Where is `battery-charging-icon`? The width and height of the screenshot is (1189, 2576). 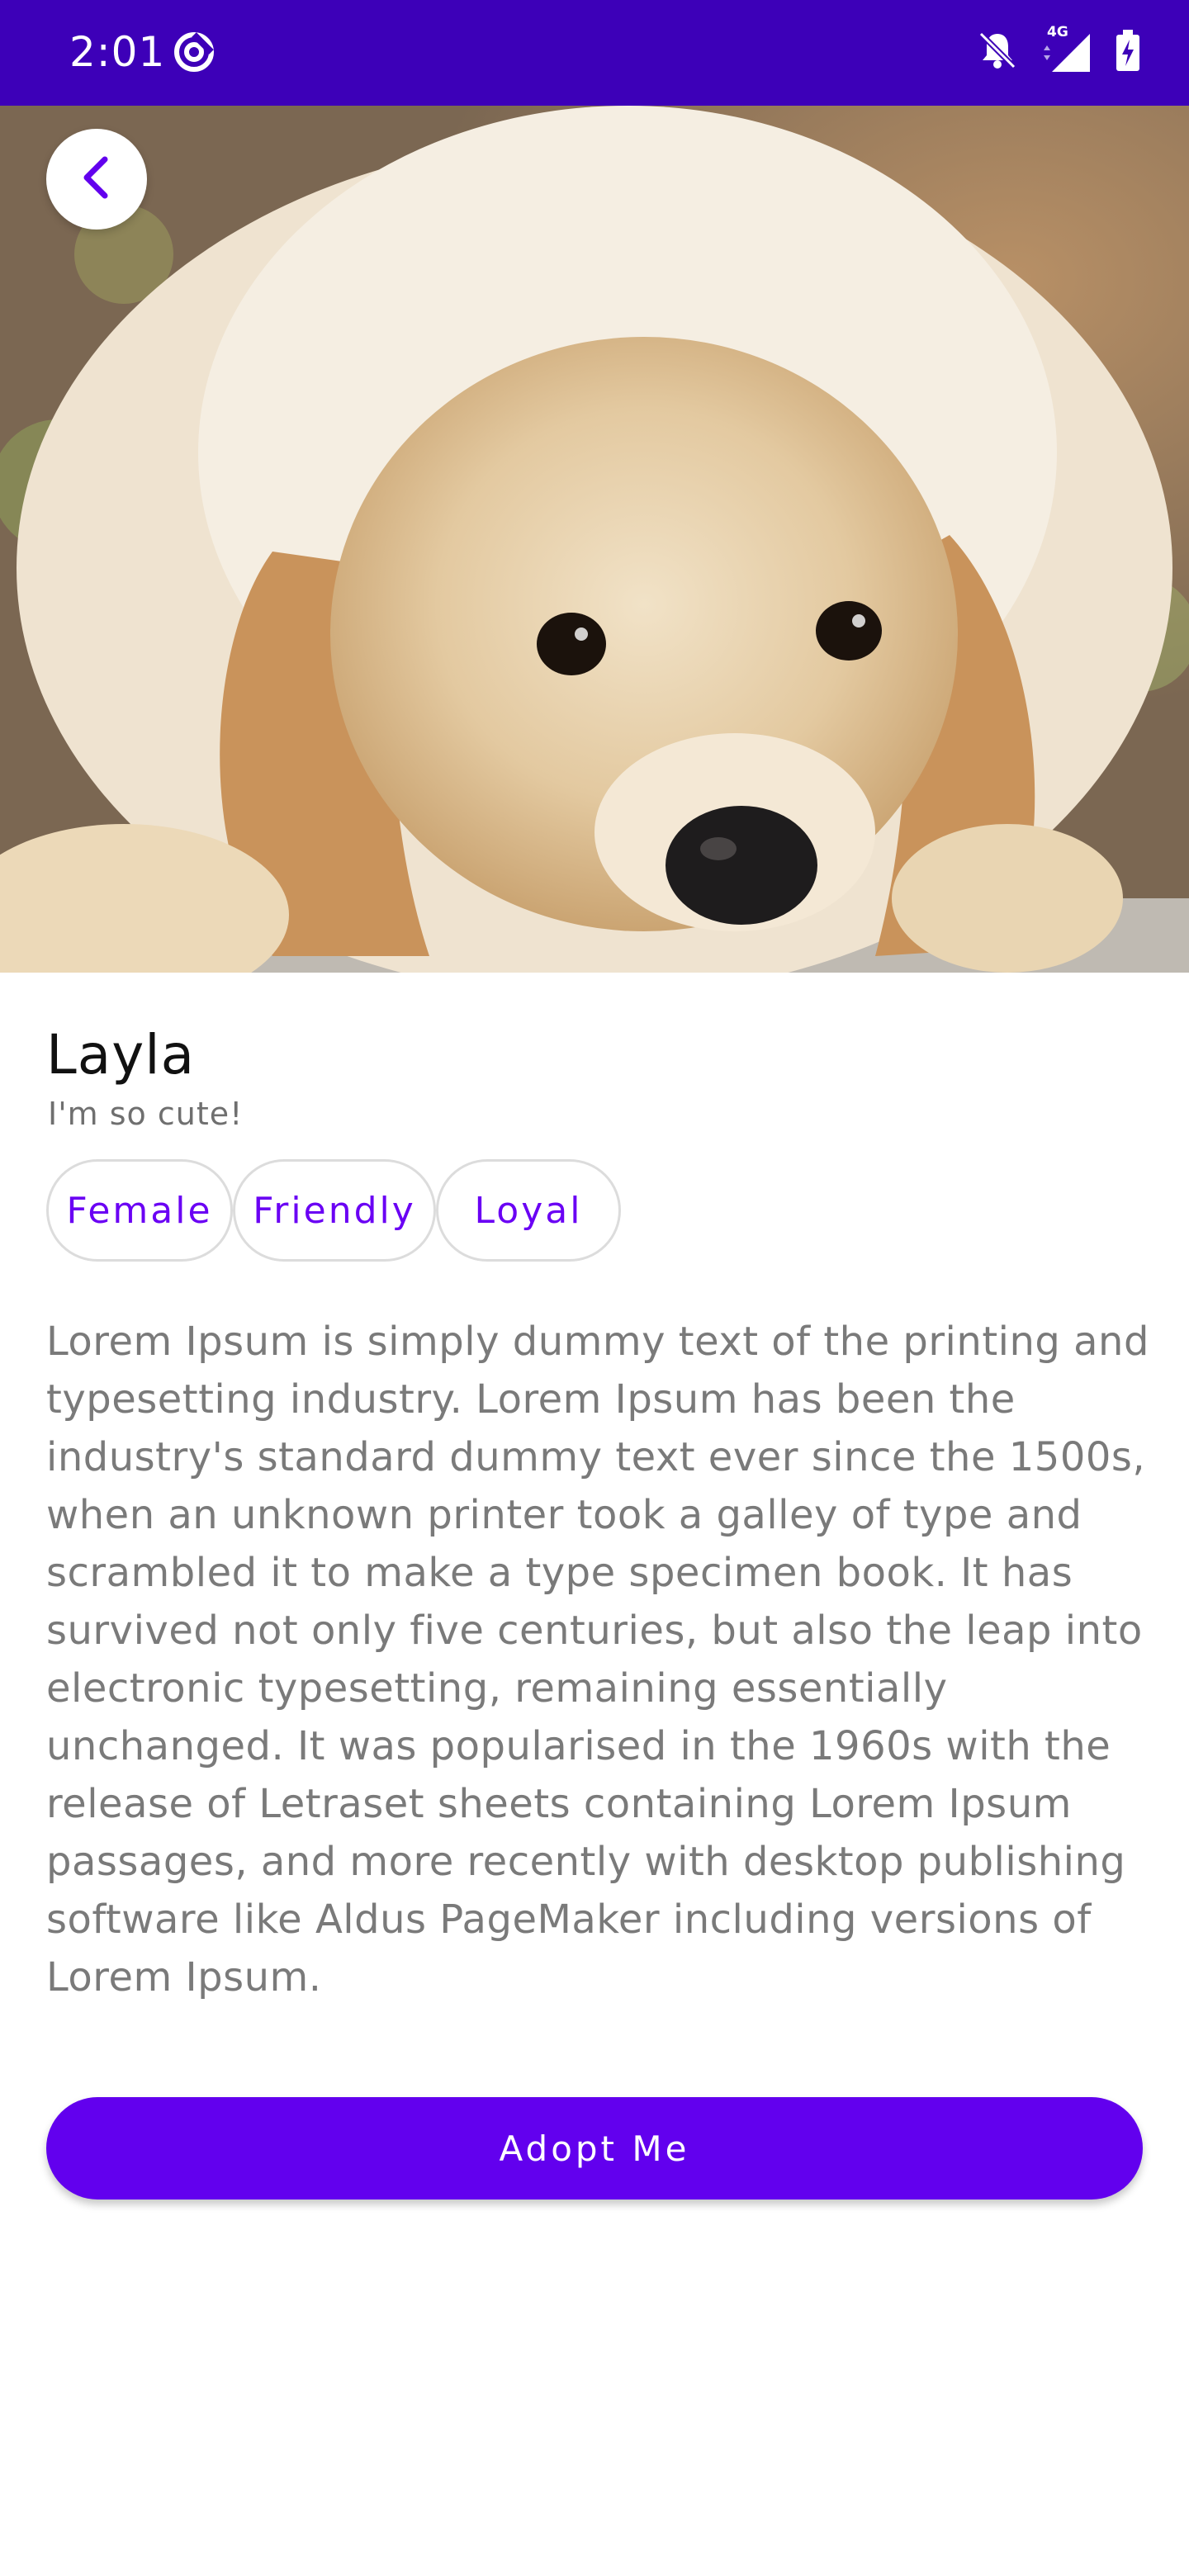
battery-charging-icon is located at coordinates (1128, 52).